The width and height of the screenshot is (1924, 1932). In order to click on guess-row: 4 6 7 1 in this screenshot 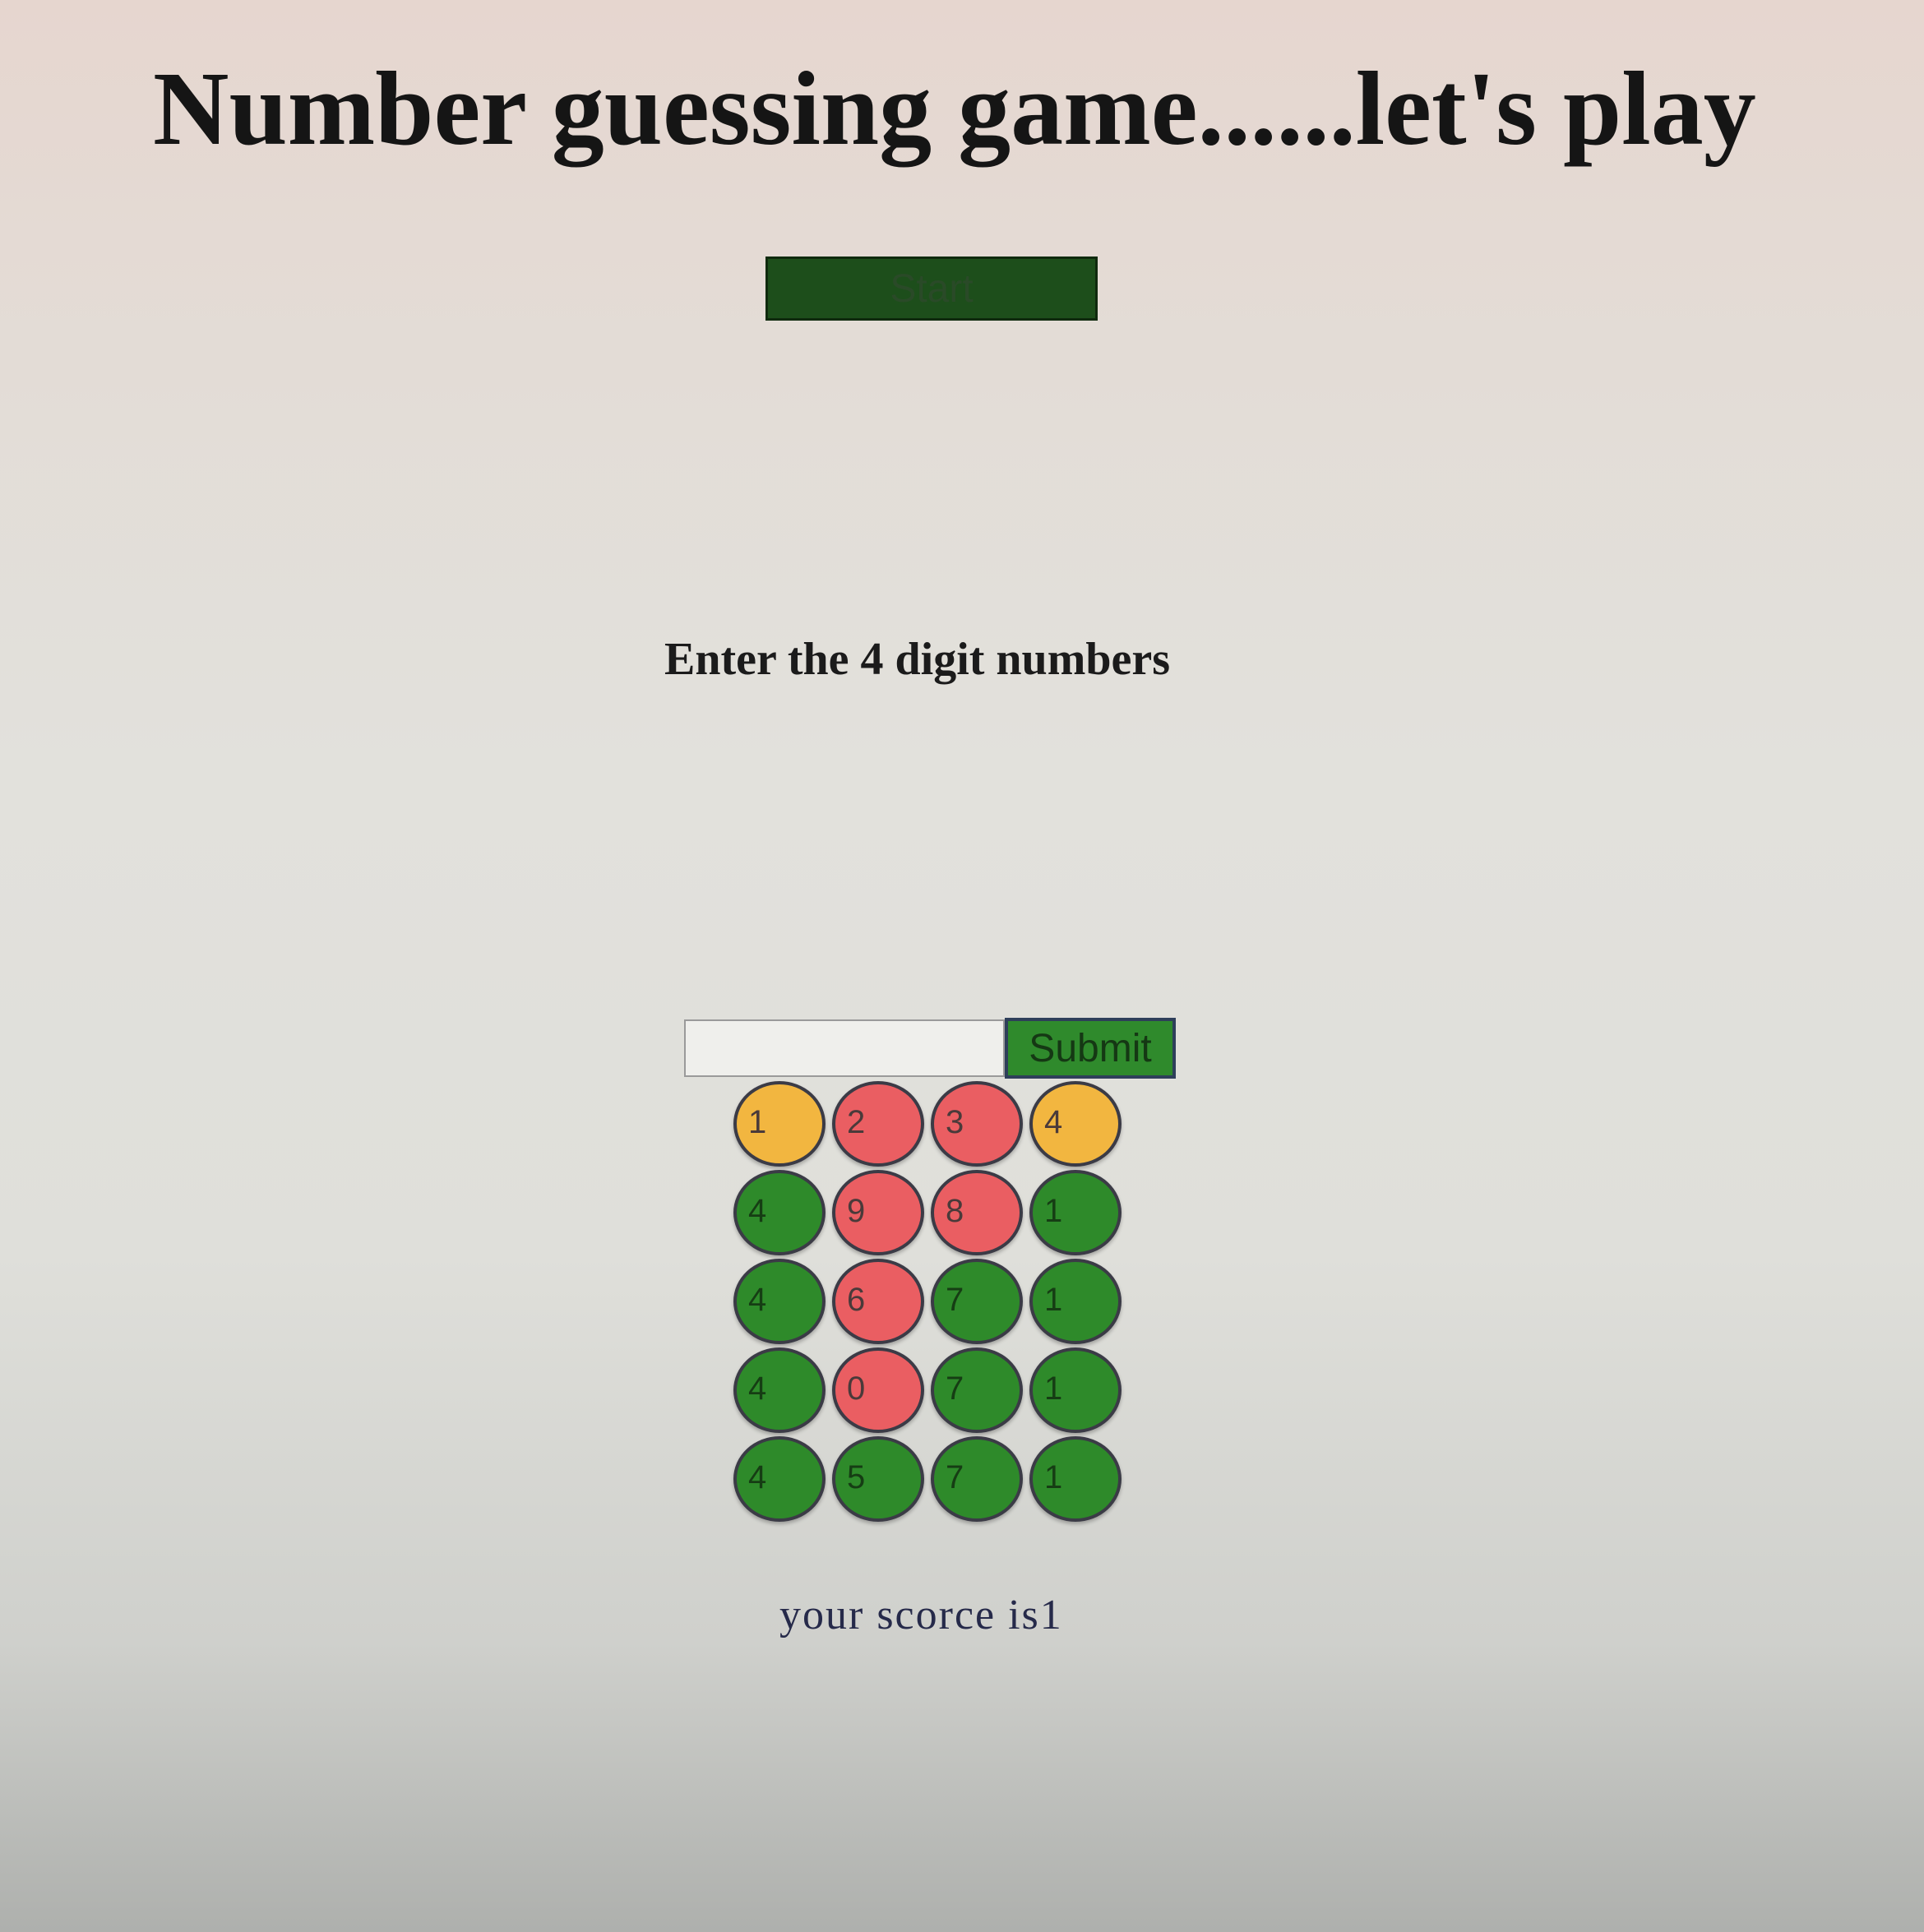, I will do `click(930, 1303)`.